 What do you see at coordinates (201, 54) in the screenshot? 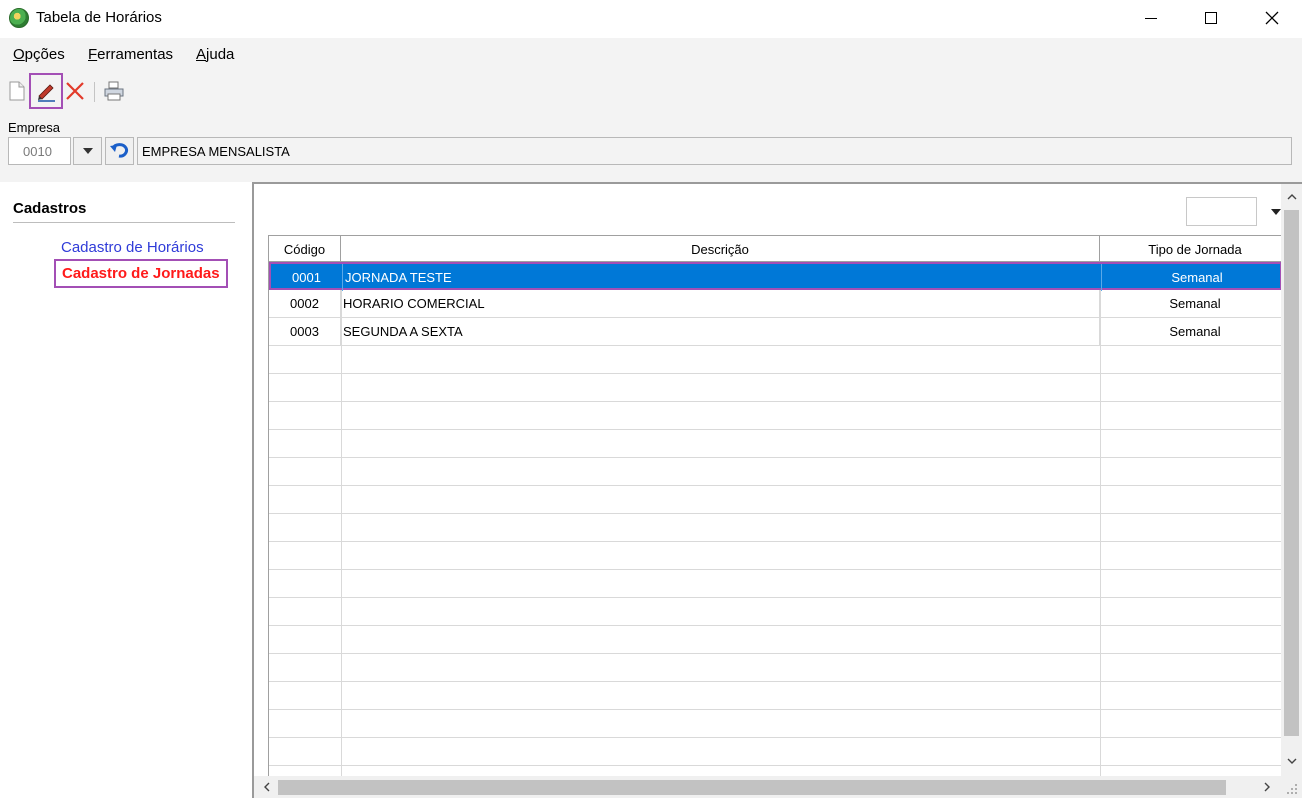
I see `menu-ajuda-accel: A` at bounding box center [201, 54].